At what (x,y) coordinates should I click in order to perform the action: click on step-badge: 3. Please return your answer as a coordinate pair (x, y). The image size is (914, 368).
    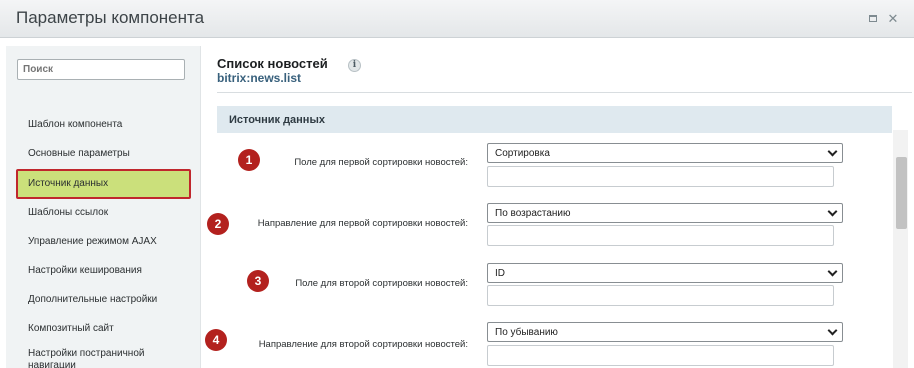
    Looking at the image, I should click on (258, 281).